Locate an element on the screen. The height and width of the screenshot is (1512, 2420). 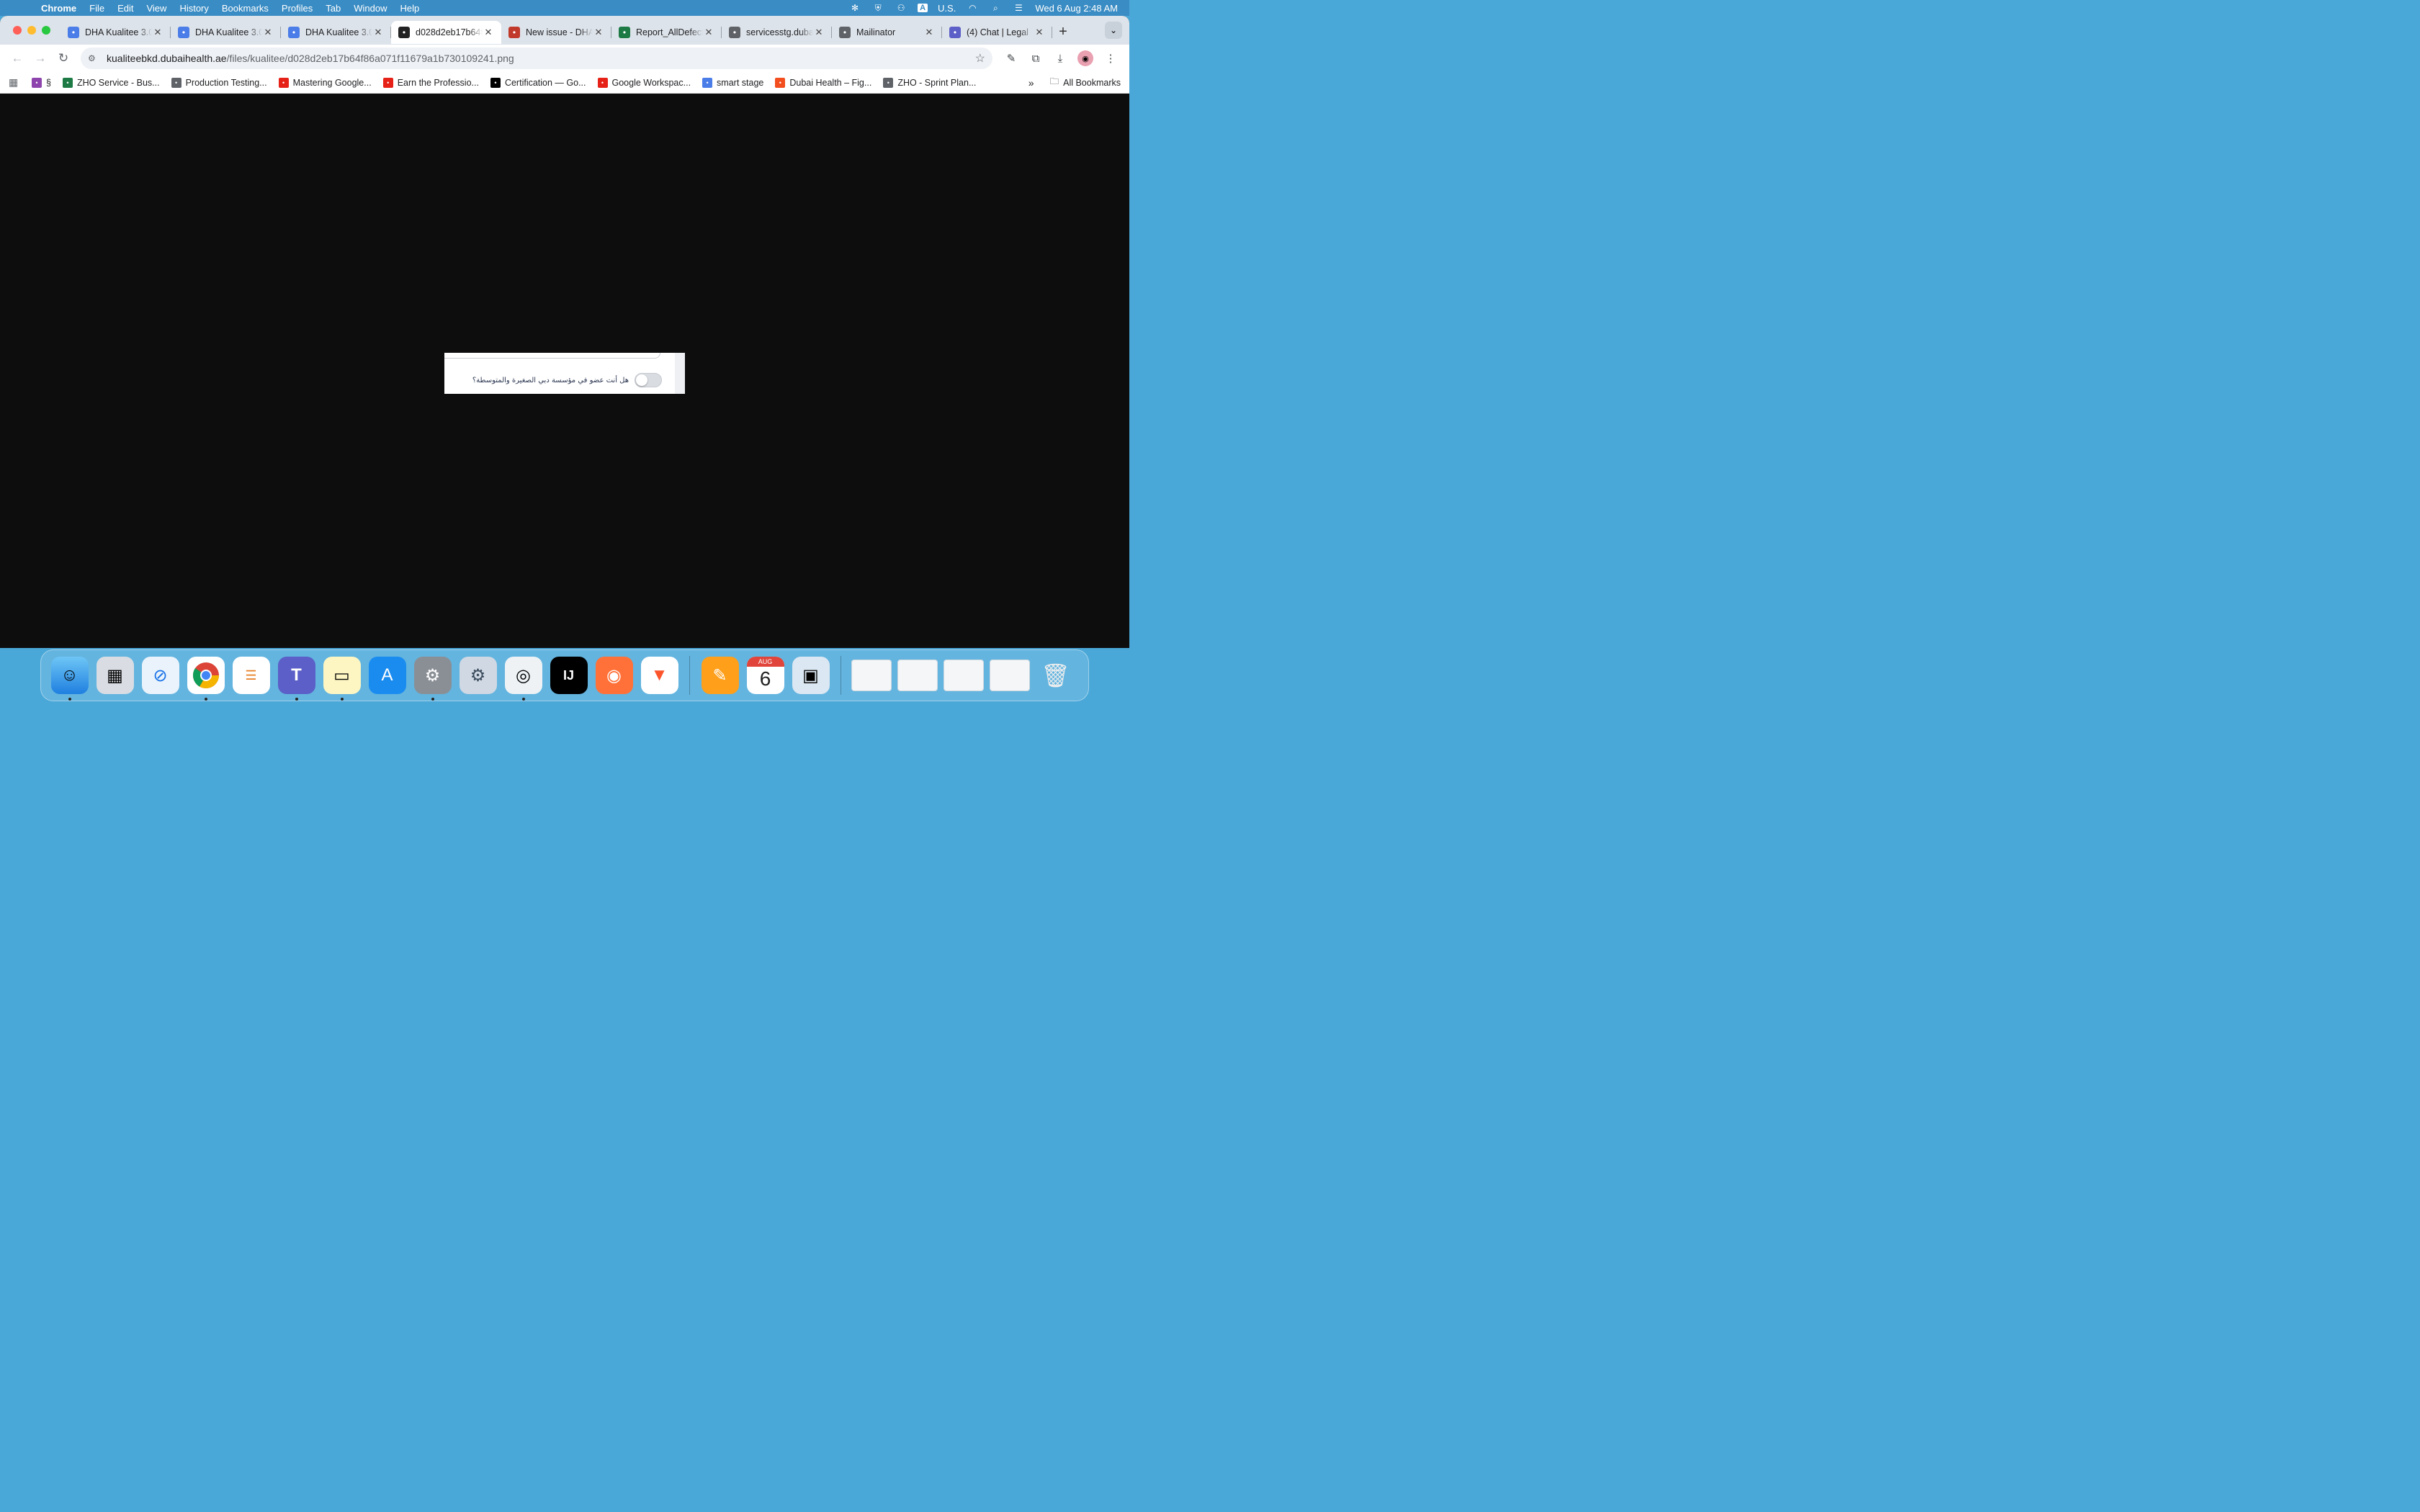
dock-brave-icon: ▼ is located at coordinates (659, 675).